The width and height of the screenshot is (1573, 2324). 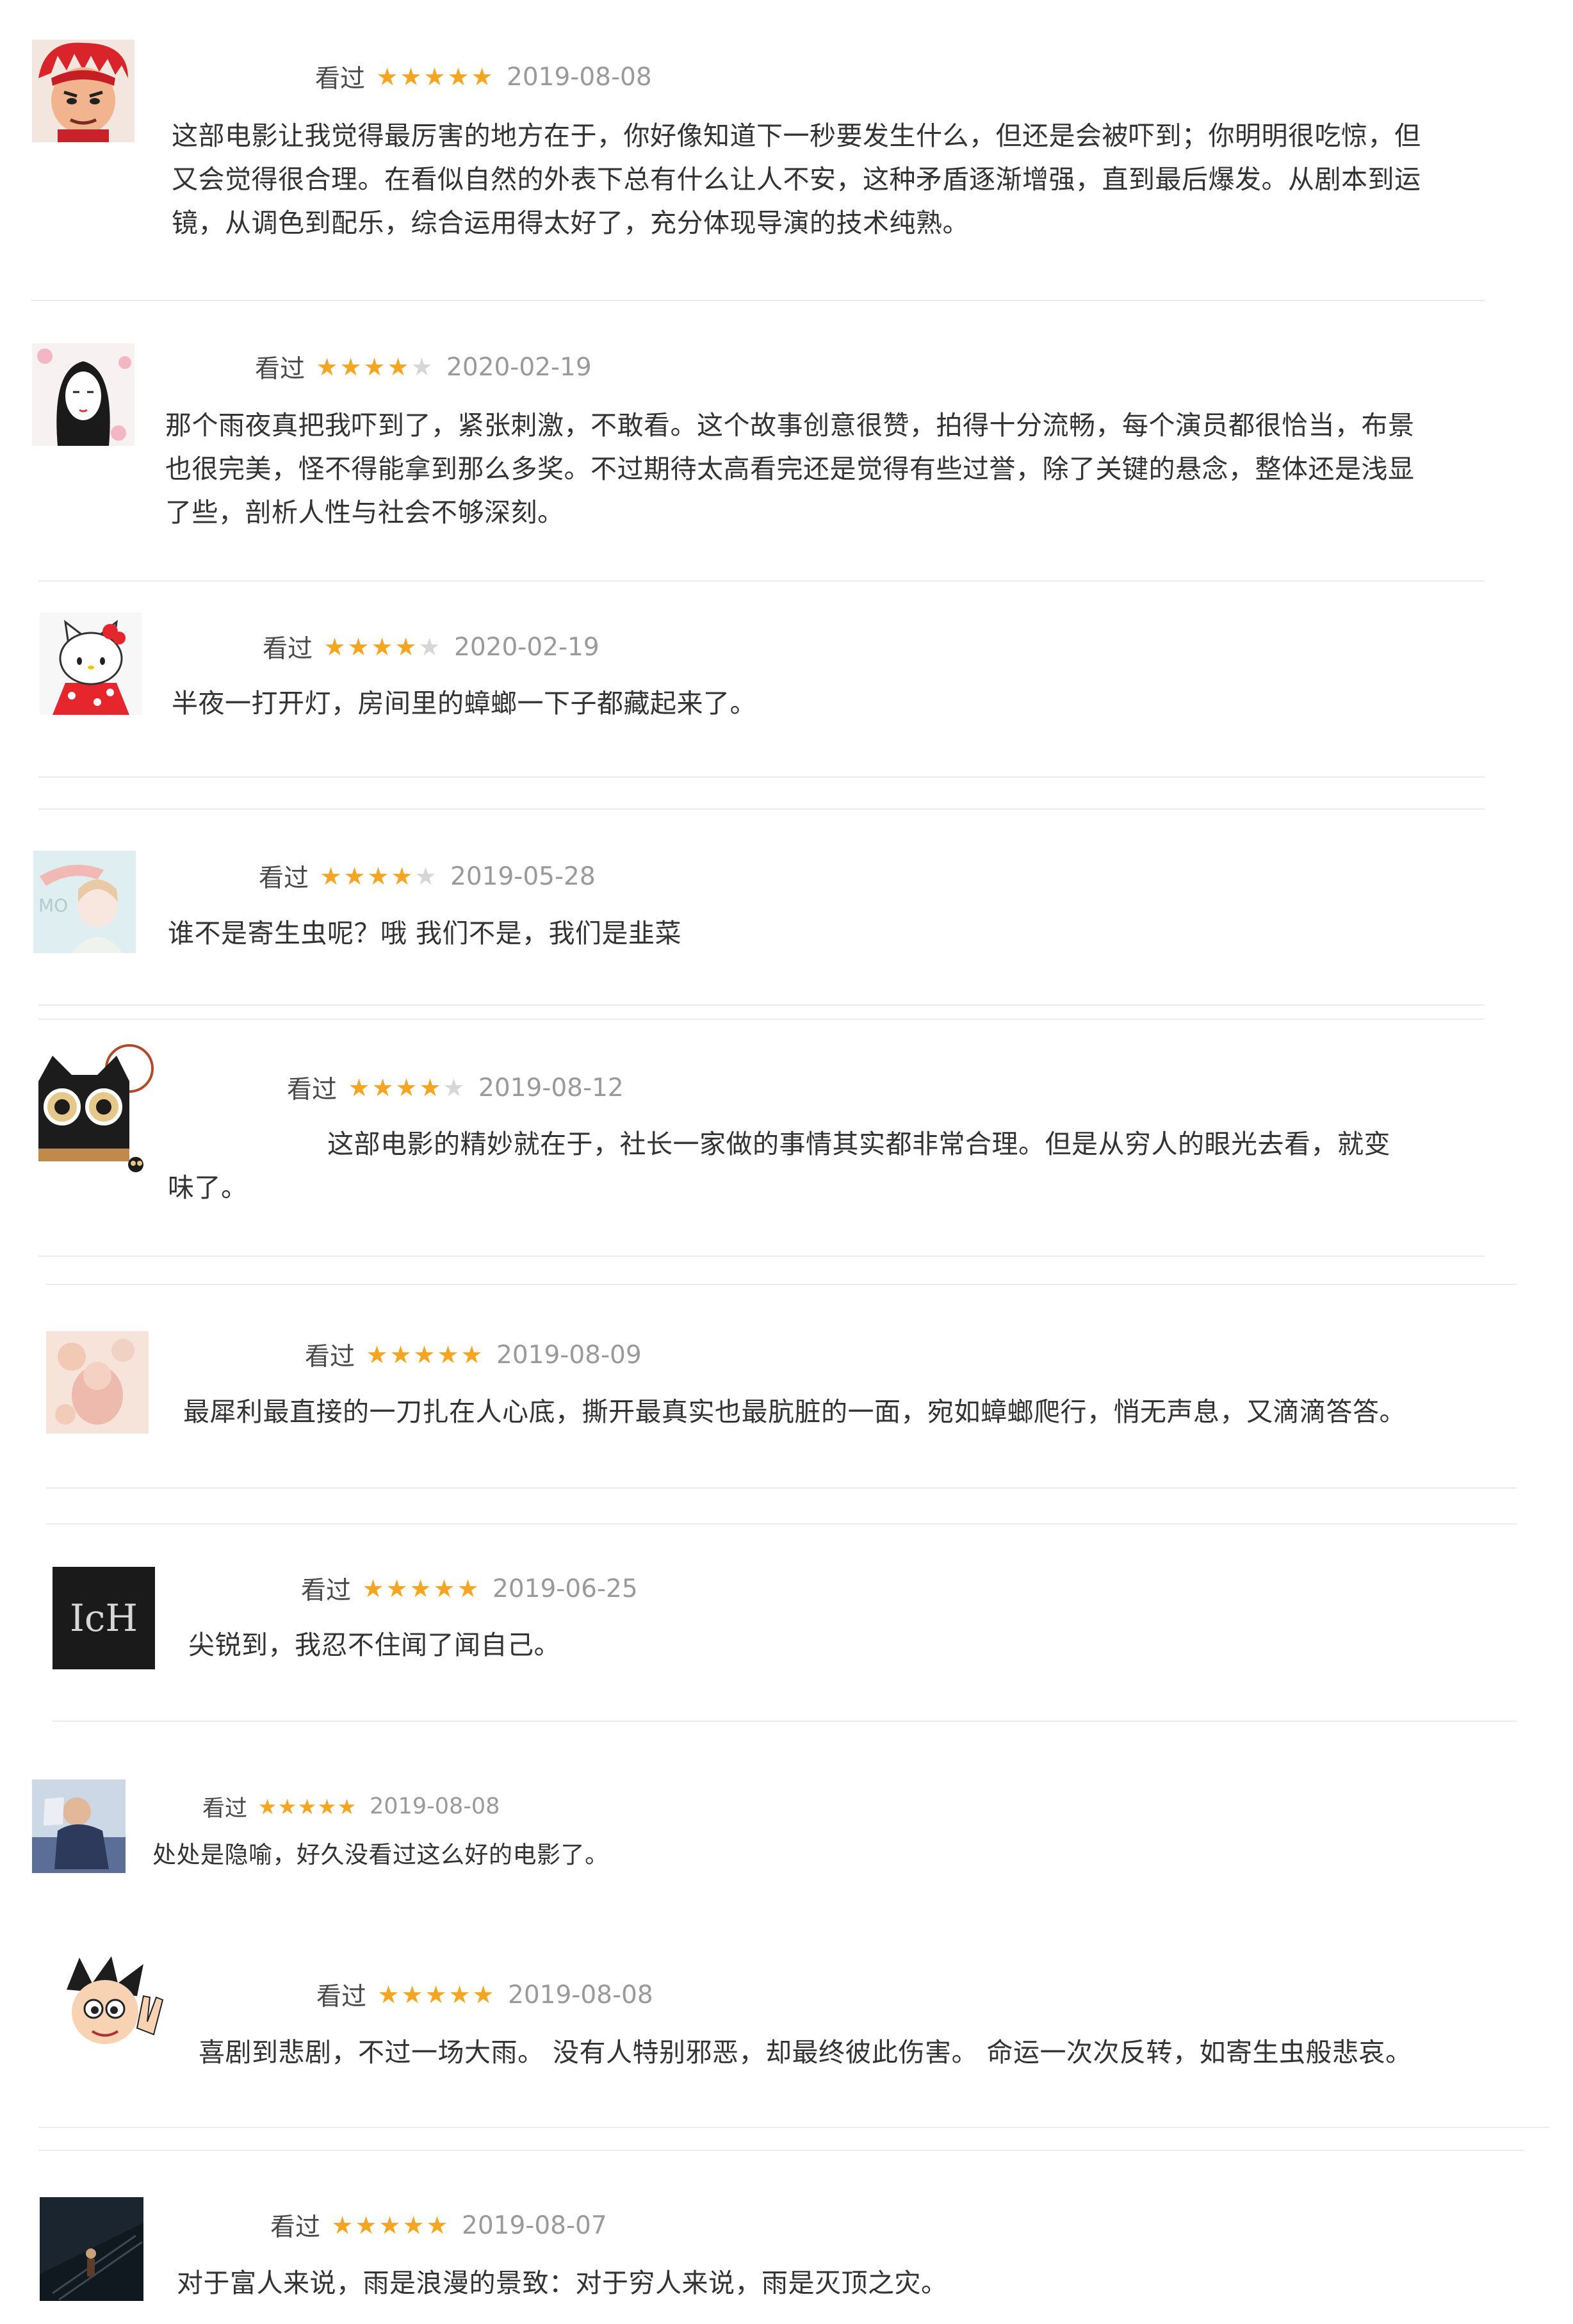 I want to click on chubby-person-photo-avatar, so click(x=79, y=1826).